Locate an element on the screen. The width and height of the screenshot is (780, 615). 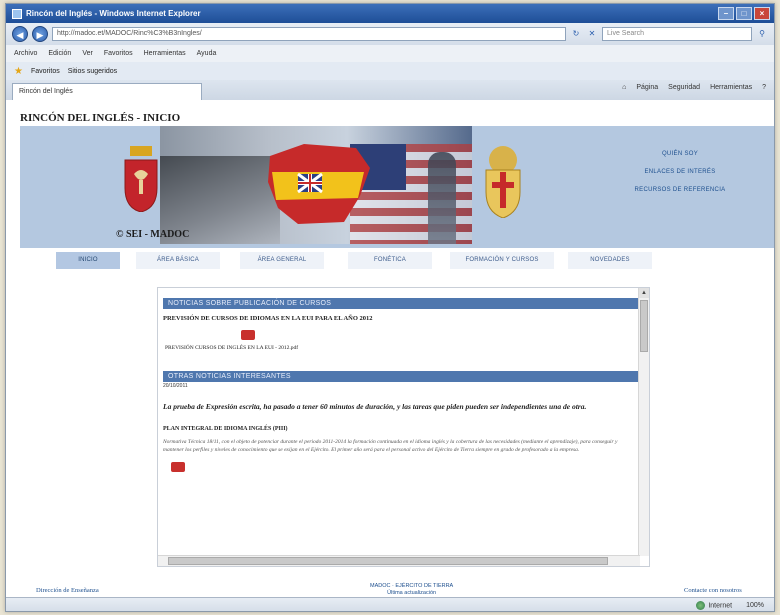
zoom-level: 100% is located at coordinates (755, 605).